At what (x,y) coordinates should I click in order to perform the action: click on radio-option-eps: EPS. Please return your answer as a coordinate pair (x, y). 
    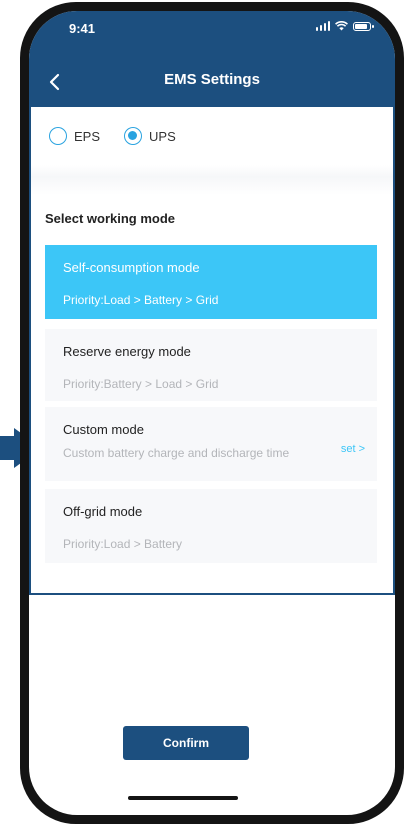
    Looking at the image, I should click on (74, 136).